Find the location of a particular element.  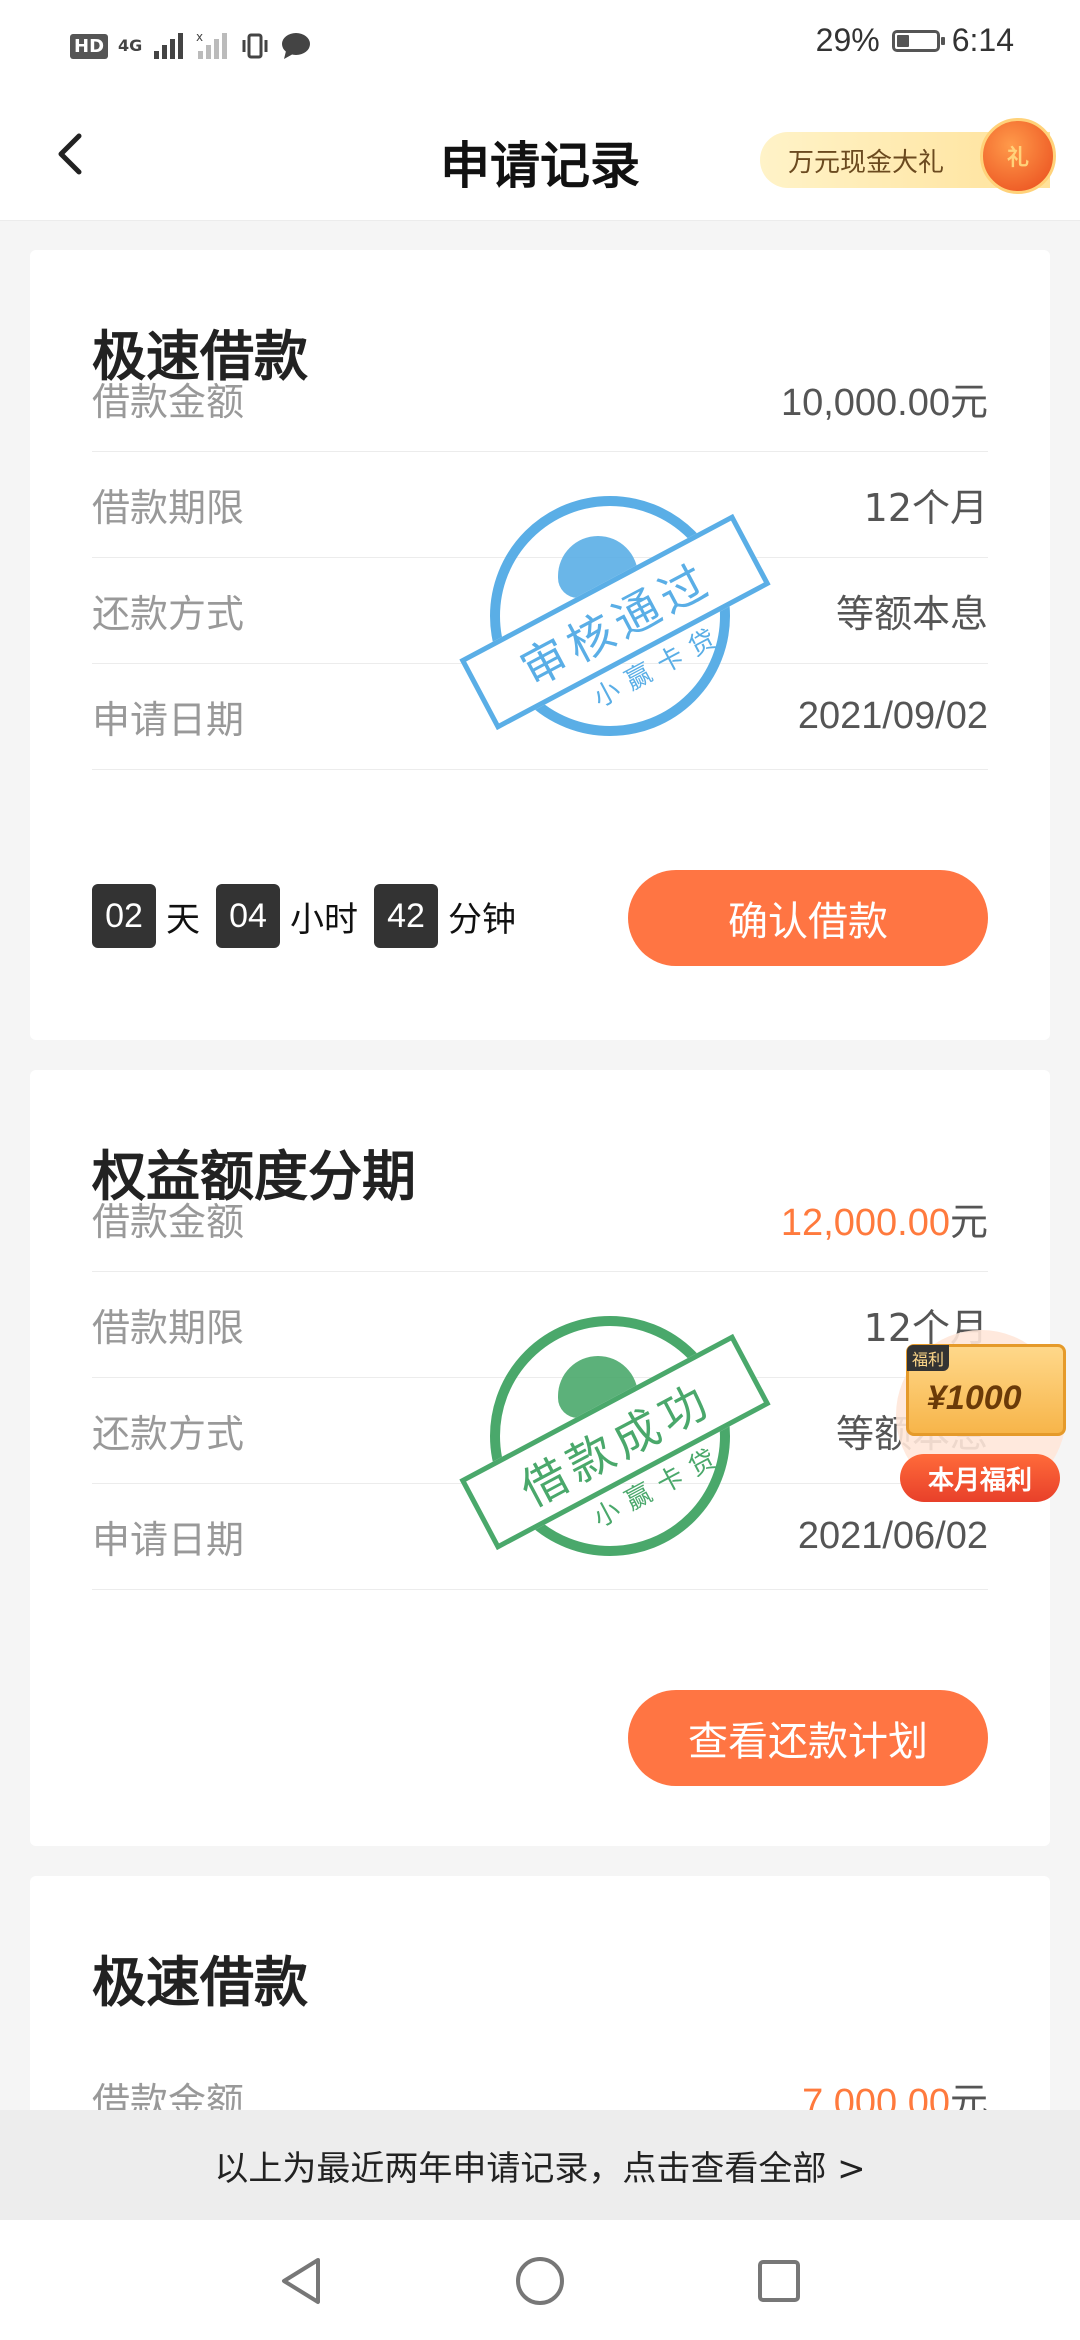

status-right: 29% 6:14 is located at coordinates (915, 40).